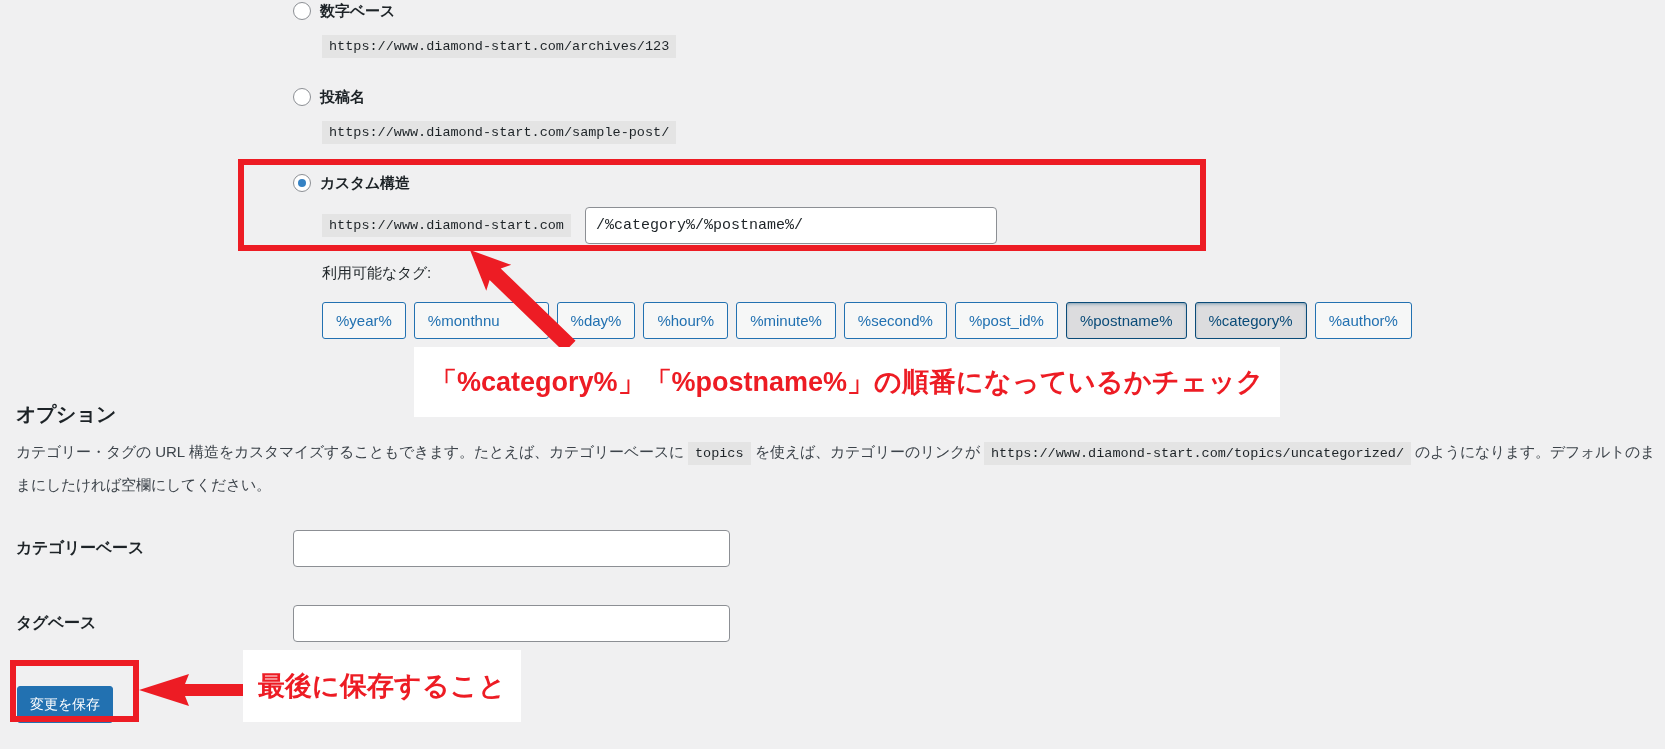  I want to click on tag-button: %postname%, so click(1126, 320).